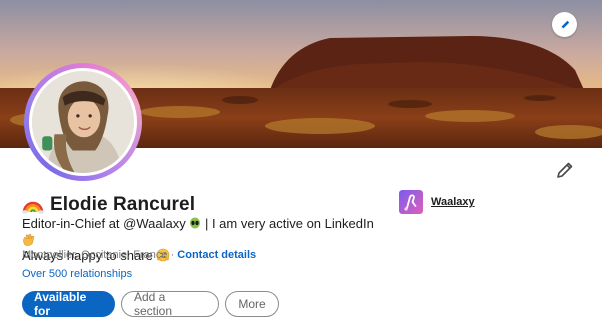 The image size is (602, 323). What do you see at coordinates (100, 255) in the screenshot?
I see `location-text: Montpellier, Occitanie, France ·` at bounding box center [100, 255].